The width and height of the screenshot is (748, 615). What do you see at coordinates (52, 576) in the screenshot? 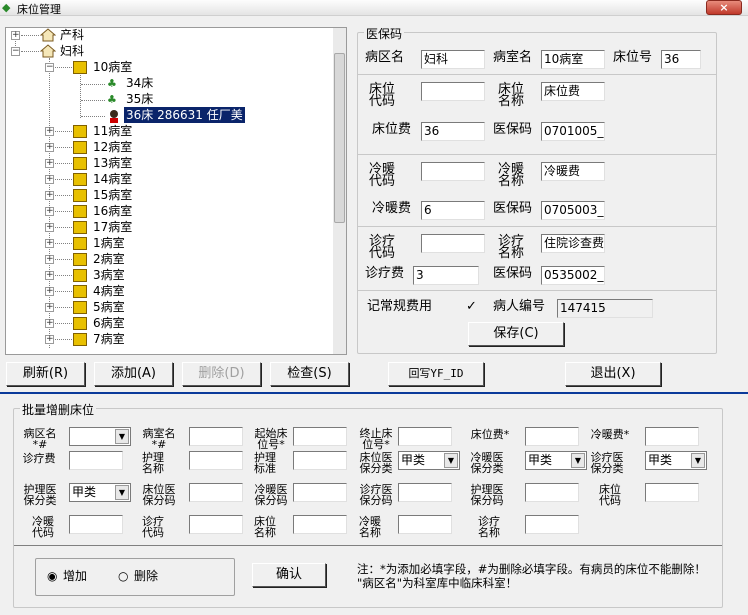
I see `radio-add-icon: ◉` at bounding box center [52, 576].